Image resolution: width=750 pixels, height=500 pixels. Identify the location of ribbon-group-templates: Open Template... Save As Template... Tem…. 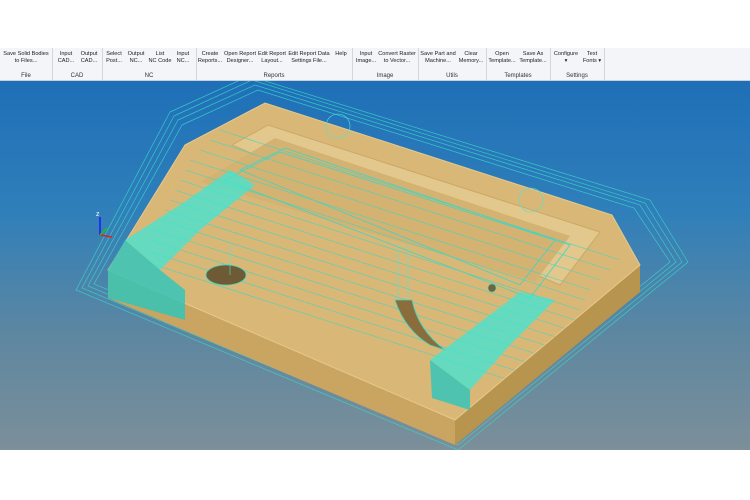
(518, 64).